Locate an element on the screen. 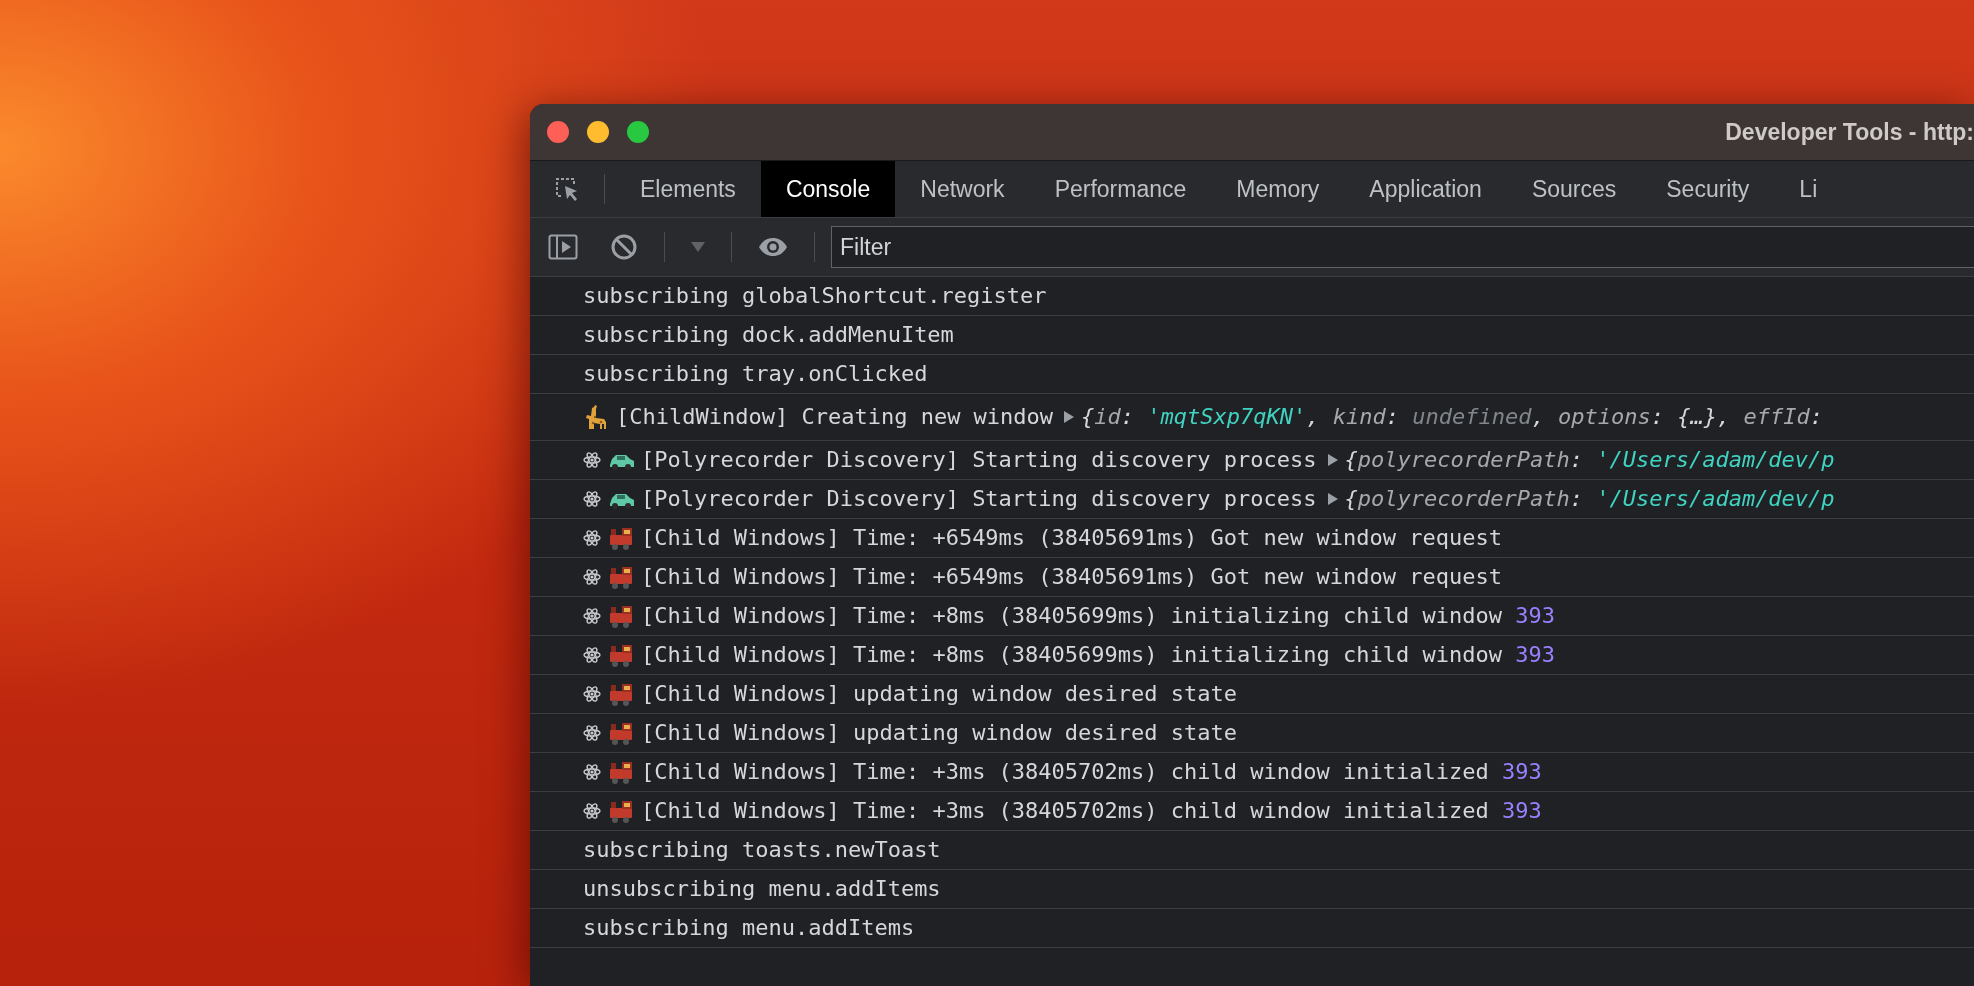 This screenshot has height=986, width=1974. sidebar-toggle-icon is located at coordinates (563, 247).